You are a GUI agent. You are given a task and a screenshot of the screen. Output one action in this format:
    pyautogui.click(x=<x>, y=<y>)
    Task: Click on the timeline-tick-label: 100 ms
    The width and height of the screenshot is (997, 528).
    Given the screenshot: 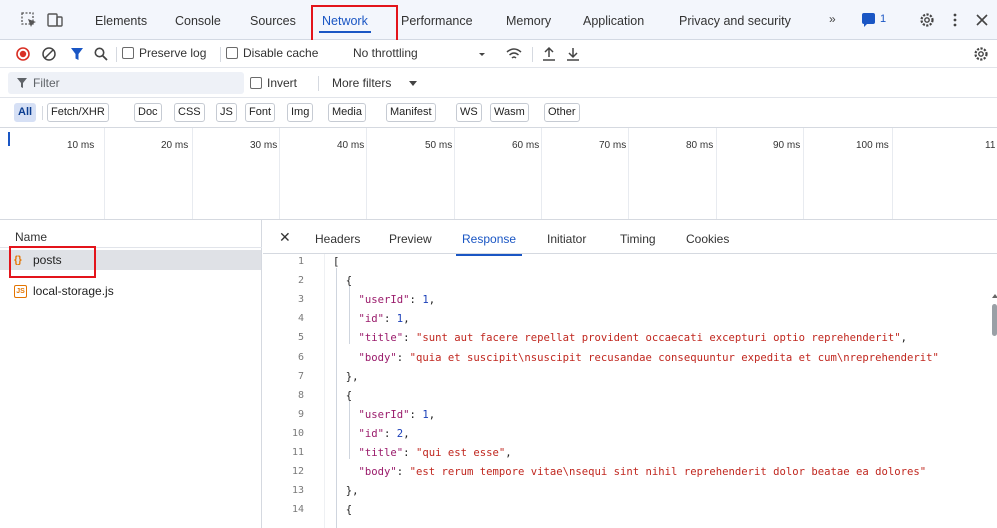 What is the action you would take?
    pyautogui.click(x=872, y=145)
    